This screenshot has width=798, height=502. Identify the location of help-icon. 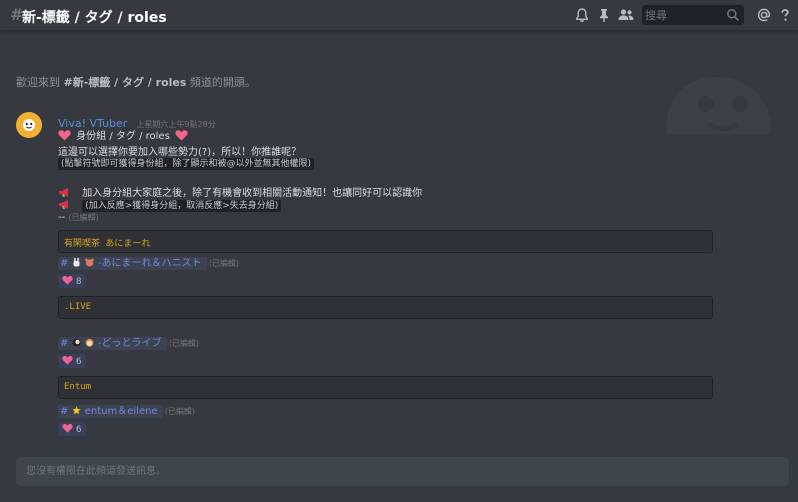
(785, 15).